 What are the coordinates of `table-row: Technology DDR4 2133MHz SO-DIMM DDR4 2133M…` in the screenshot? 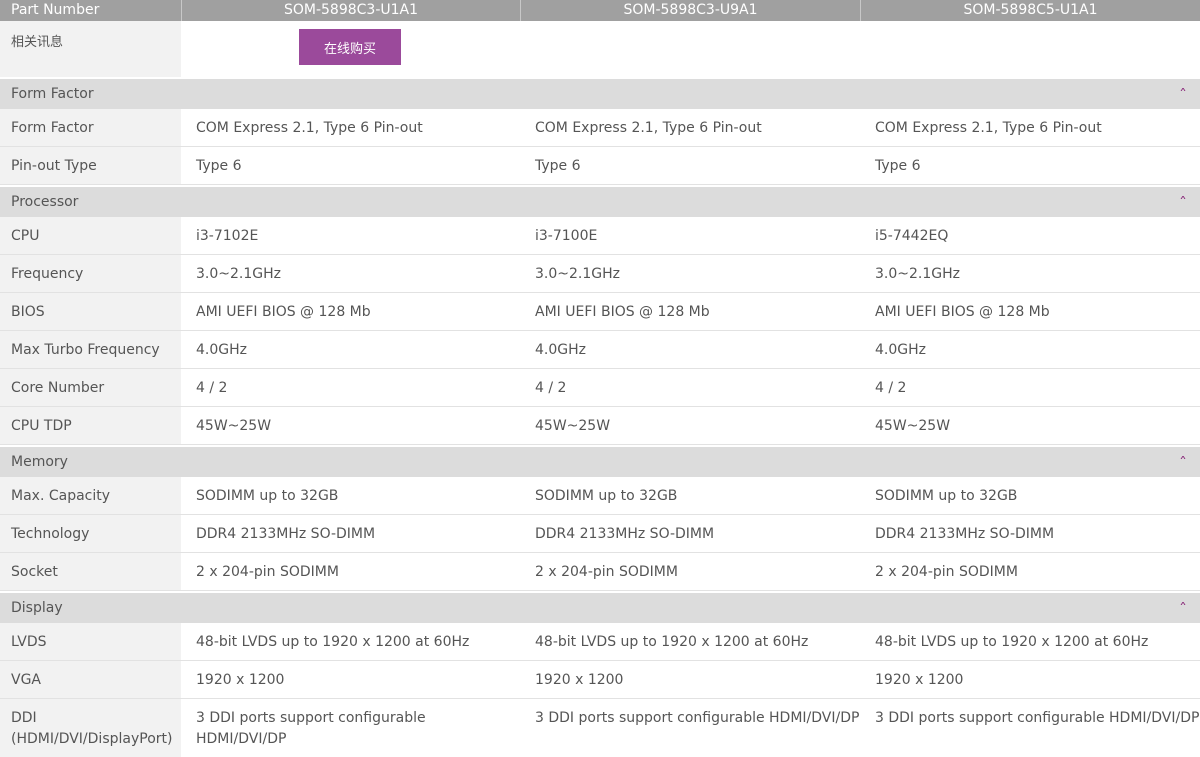 It's located at (600, 534).